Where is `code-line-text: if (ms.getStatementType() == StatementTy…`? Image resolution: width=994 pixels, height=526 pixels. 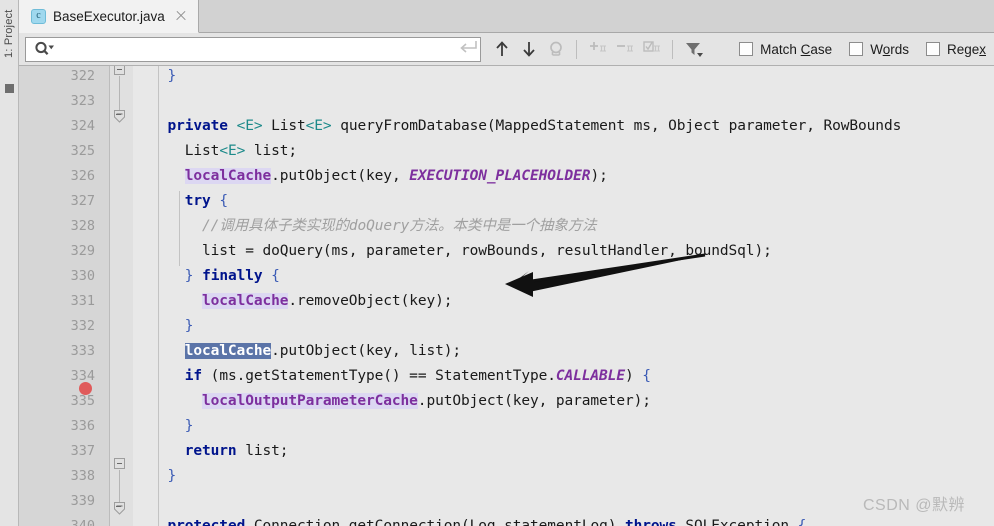 code-line-text: if (ms.getStatementType() == StatementTy… is located at coordinates (417, 376).